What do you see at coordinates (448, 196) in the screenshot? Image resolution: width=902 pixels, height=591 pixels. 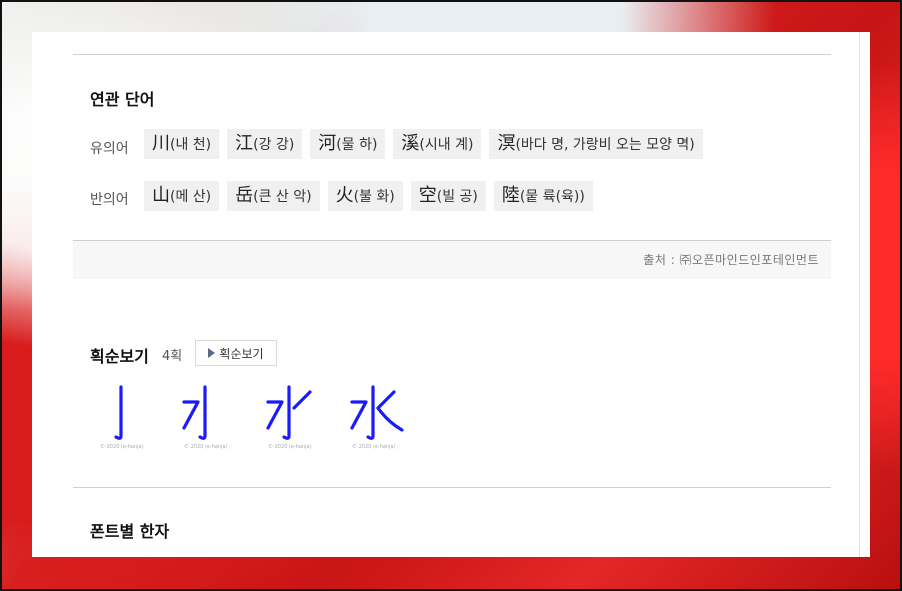 I see `antonym-chip: 空(빌 공)` at bounding box center [448, 196].